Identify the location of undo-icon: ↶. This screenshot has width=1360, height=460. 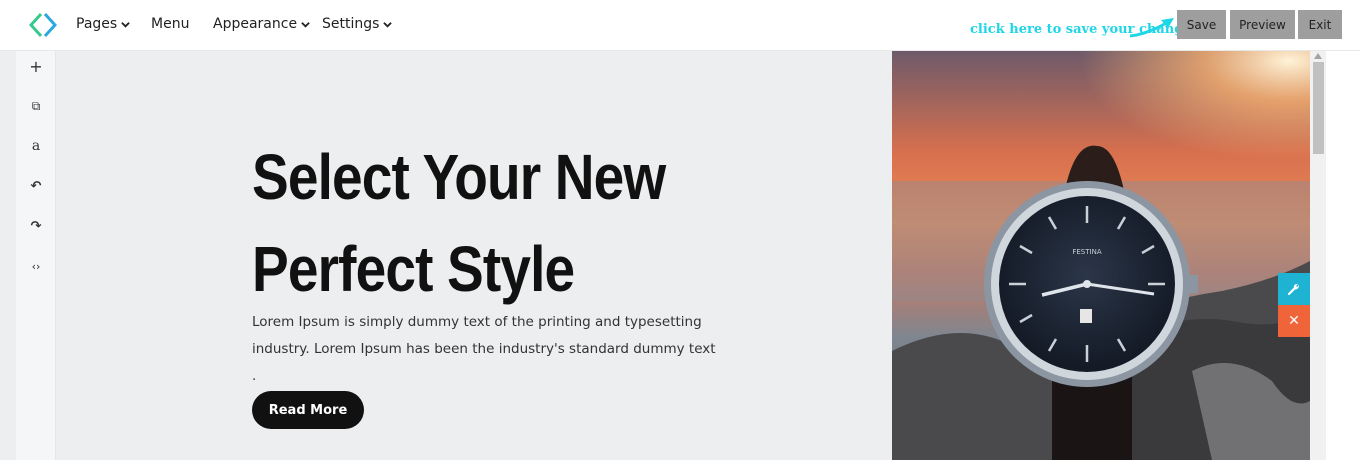
(36, 186).